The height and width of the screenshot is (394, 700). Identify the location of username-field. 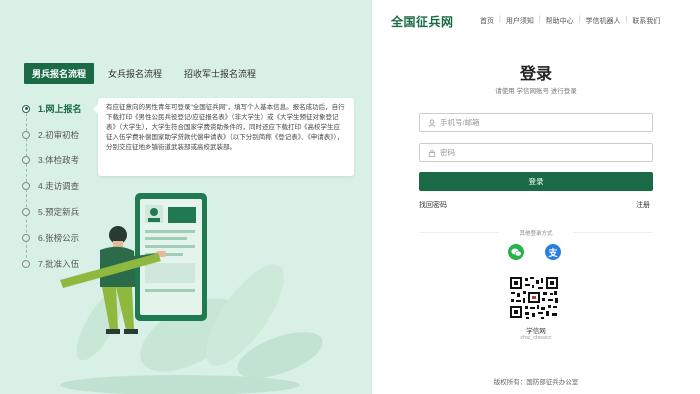
(536, 122).